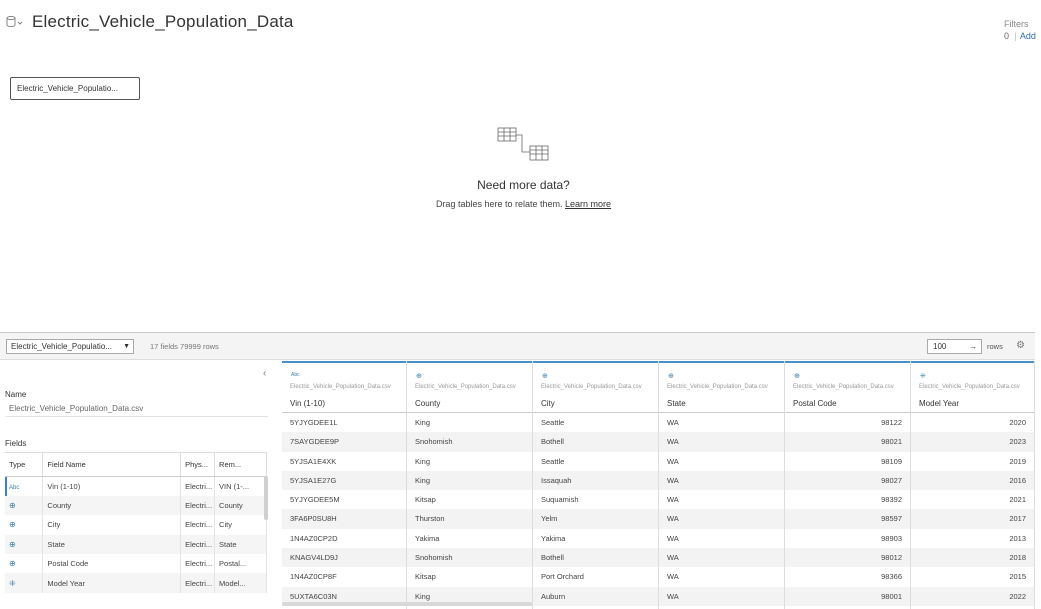 The width and height of the screenshot is (1041, 609). Describe the element at coordinates (24, 486) in the screenshot. I see `field-type-cell: Abc` at that location.